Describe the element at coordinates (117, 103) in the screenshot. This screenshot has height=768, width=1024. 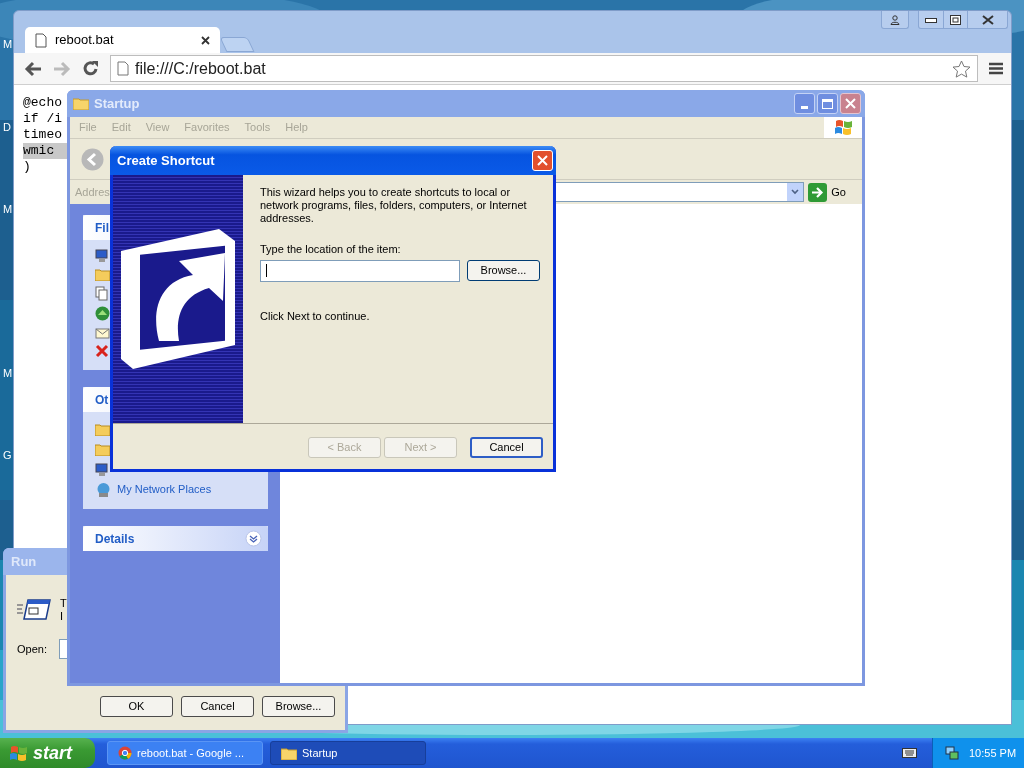
I see `window-title: Startup` at that location.